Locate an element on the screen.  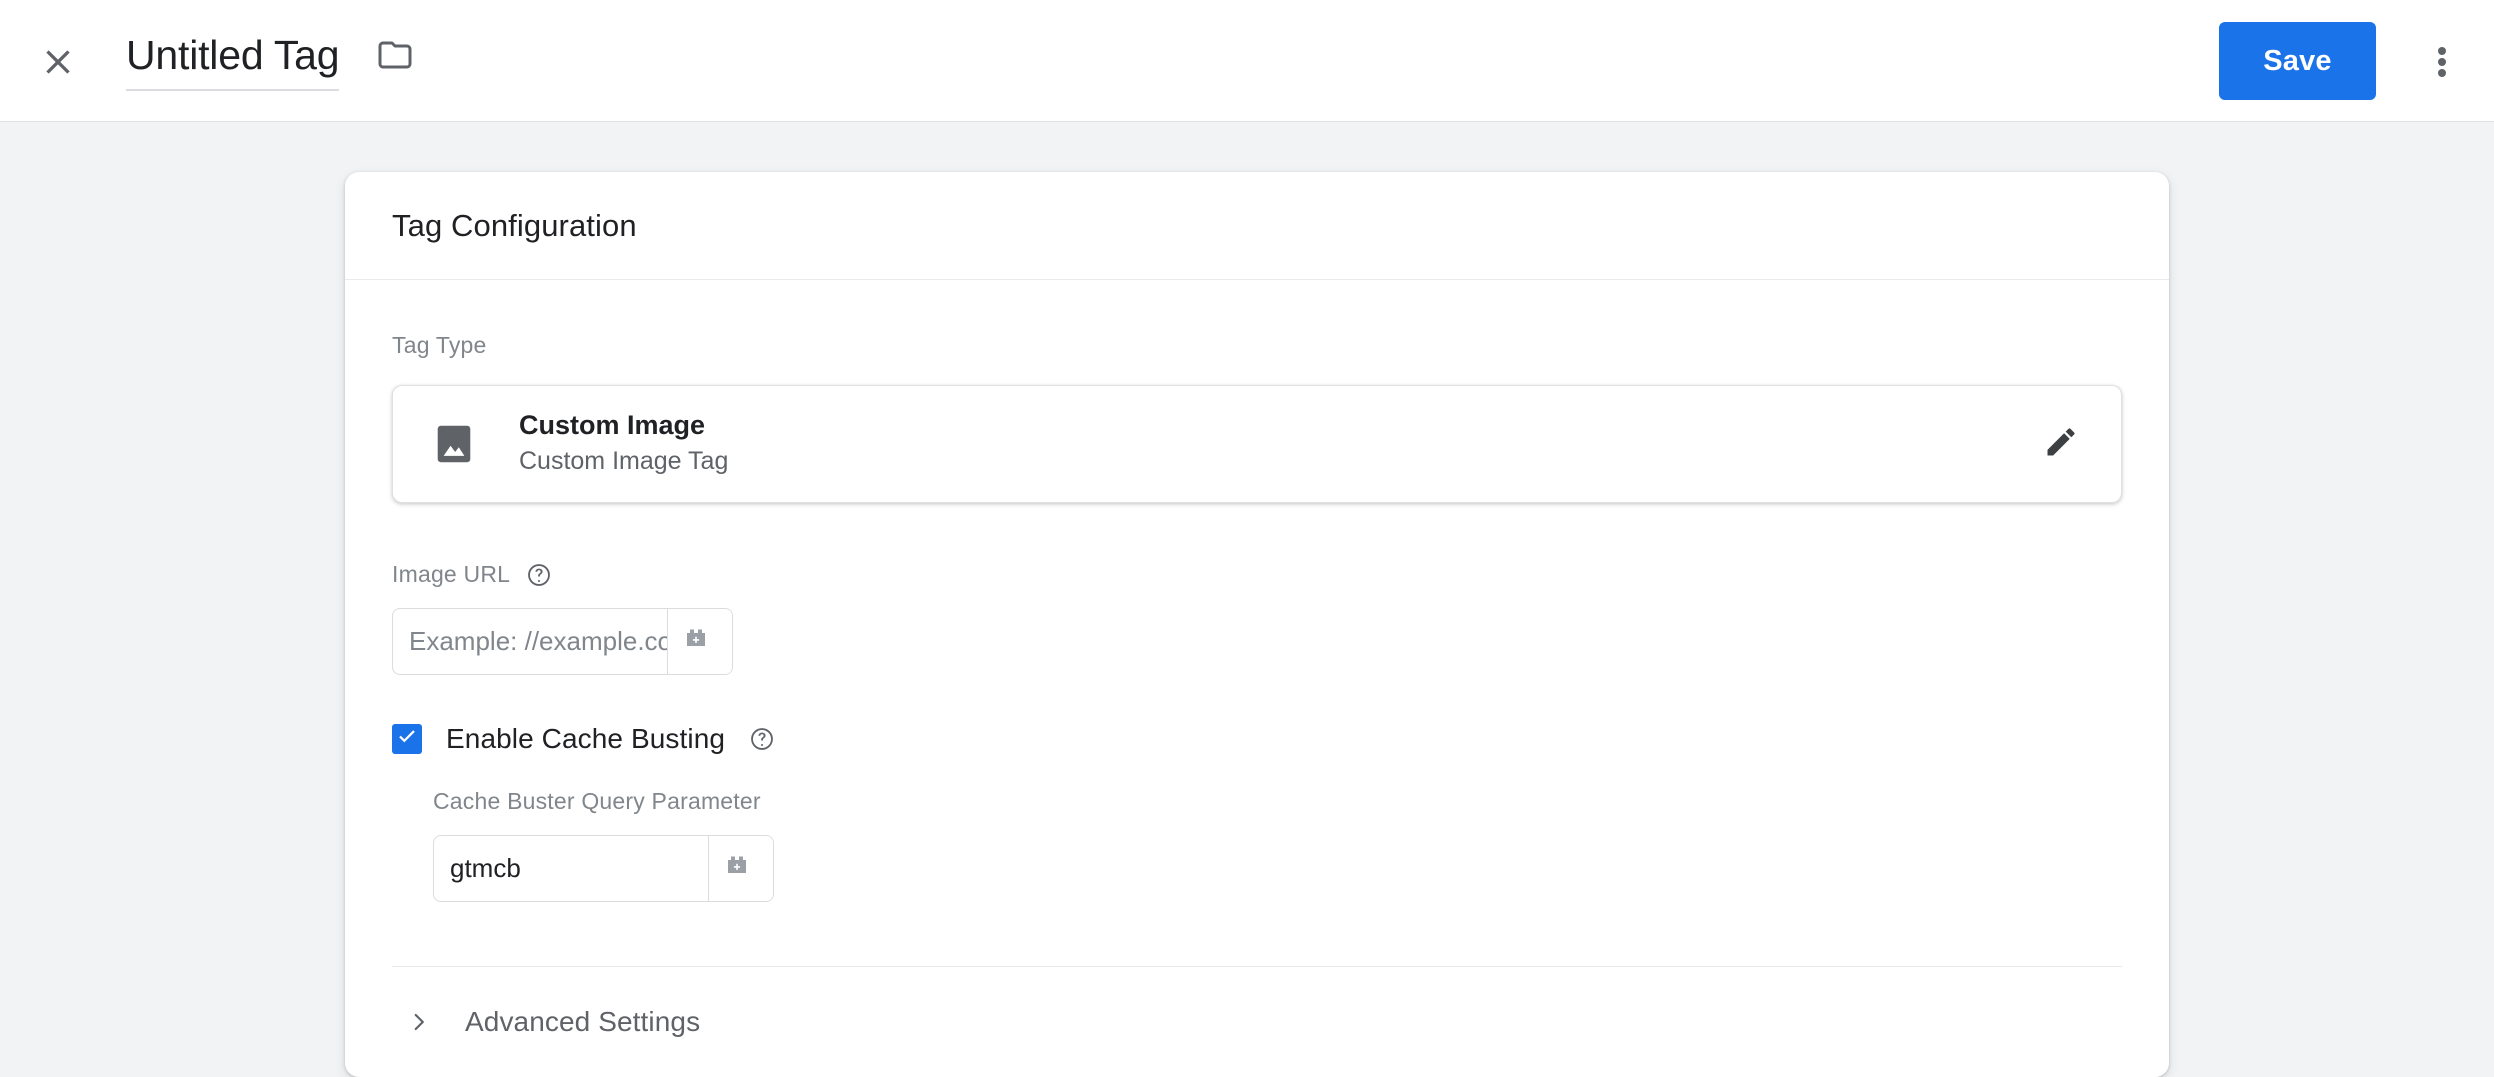
folder-button is located at coordinates (395, 58).